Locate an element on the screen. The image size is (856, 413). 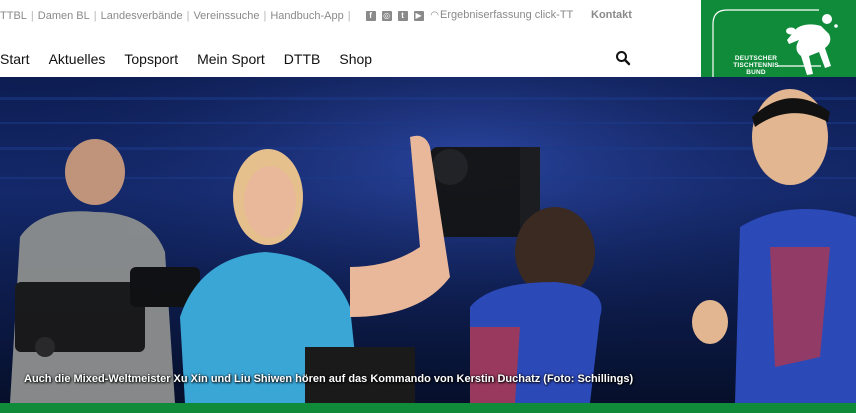
search-icon is located at coordinates (623, 58).